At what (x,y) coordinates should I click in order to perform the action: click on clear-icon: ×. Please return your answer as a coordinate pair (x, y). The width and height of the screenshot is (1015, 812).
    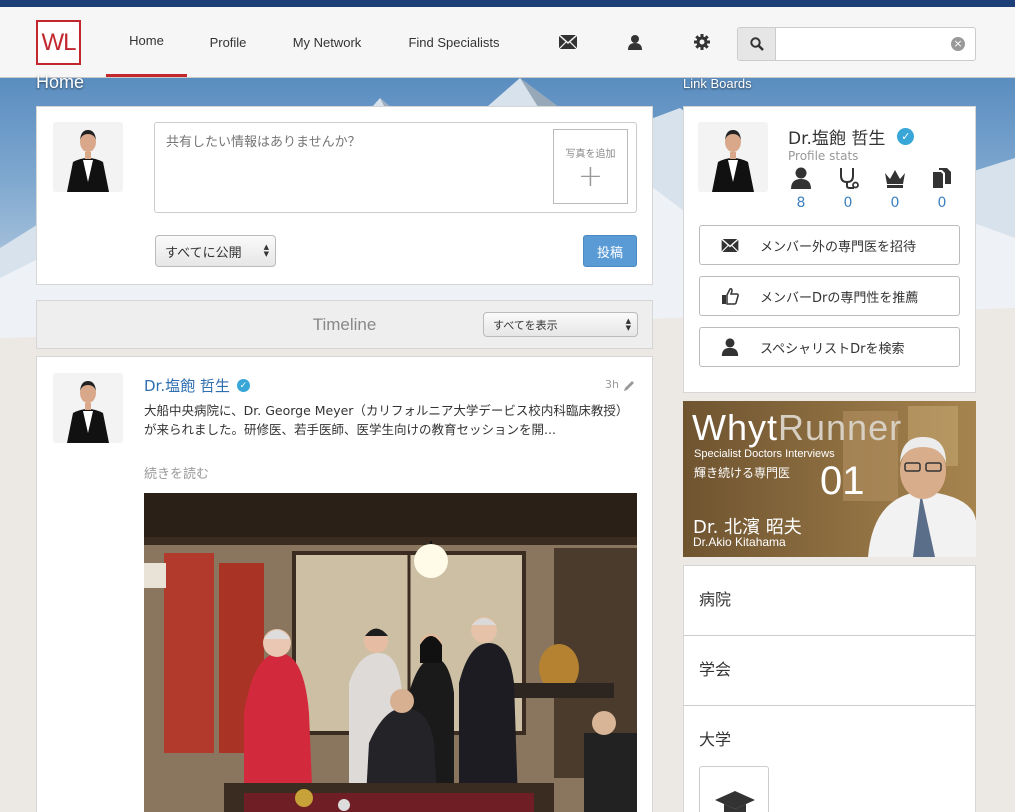
    Looking at the image, I should click on (958, 44).